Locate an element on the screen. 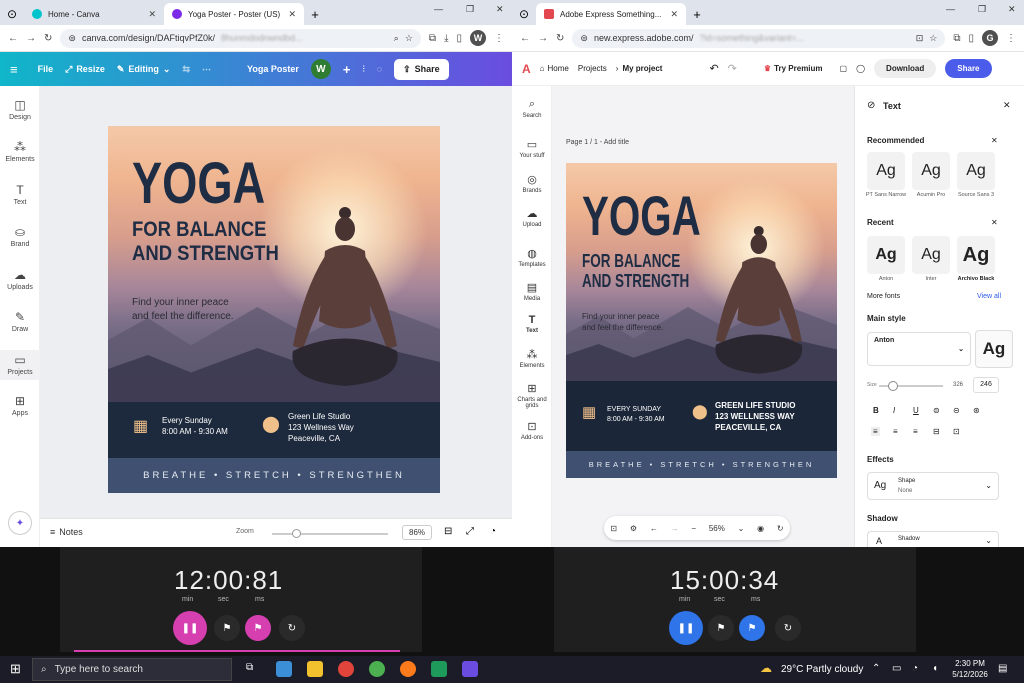 The width and height of the screenshot is (1024, 683). file-explorer-icon is located at coordinates (315, 669).